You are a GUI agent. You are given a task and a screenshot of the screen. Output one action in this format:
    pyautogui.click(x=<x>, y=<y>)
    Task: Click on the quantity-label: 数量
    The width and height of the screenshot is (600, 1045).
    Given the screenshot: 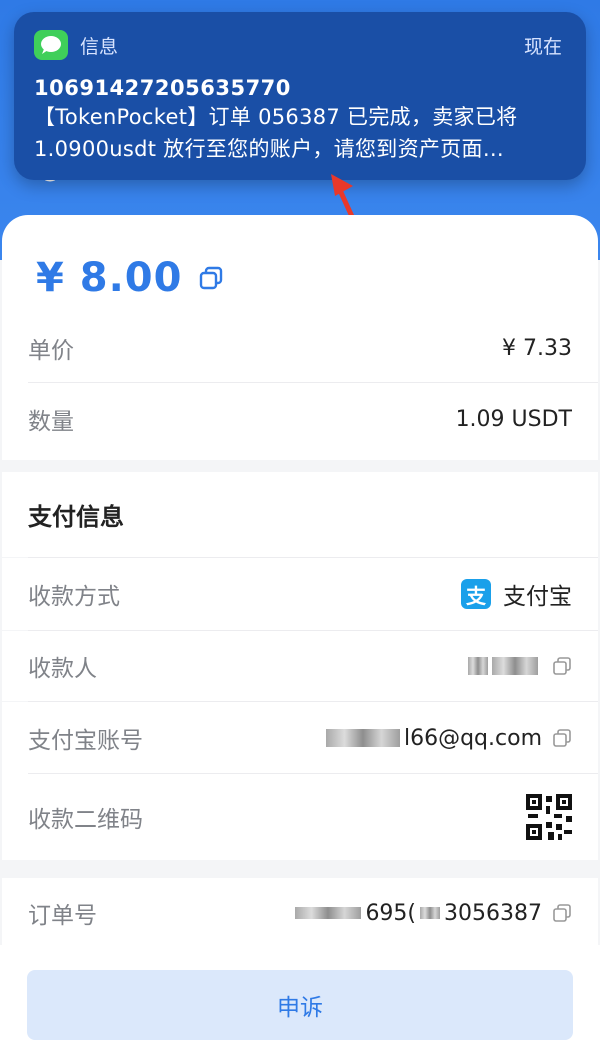 What is the action you would take?
    pyautogui.click(x=51, y=422)
    